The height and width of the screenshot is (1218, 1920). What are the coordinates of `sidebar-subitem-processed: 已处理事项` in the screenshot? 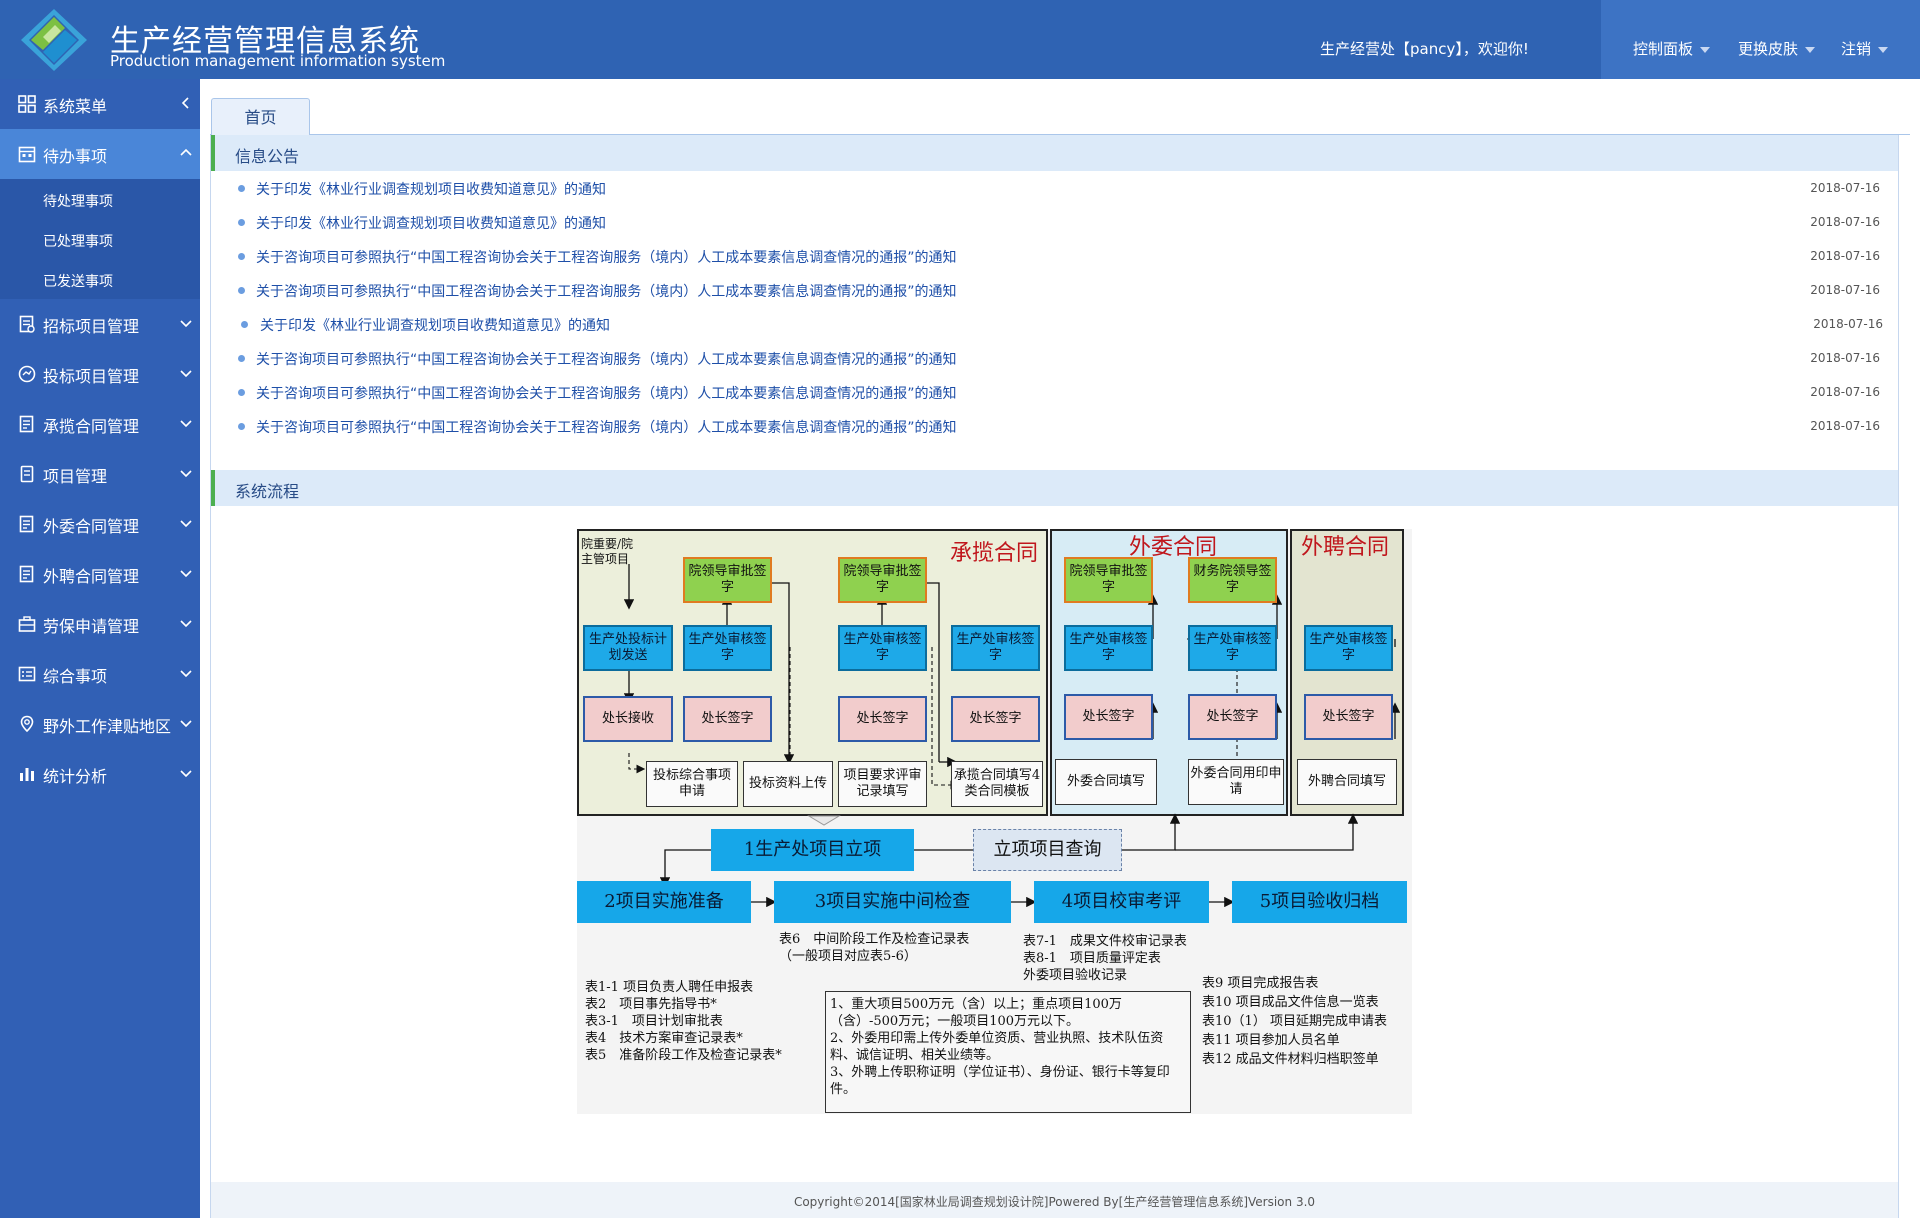 It's located at (78, 241).